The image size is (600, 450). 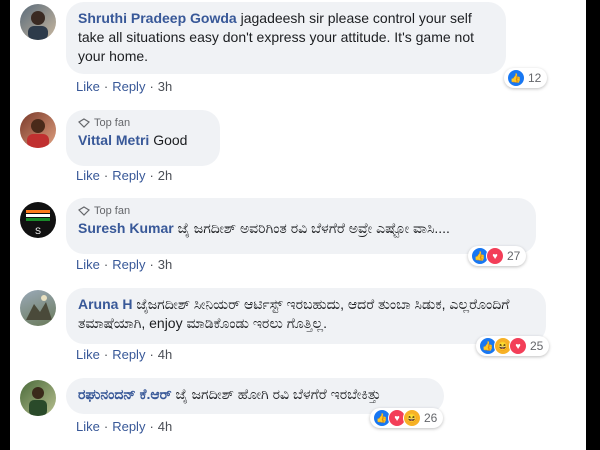 What do you see at coordinates (126, 228) in the screenshot?
I see `commenter-name: Suresh Kumar` at bounding box center [126, 228].